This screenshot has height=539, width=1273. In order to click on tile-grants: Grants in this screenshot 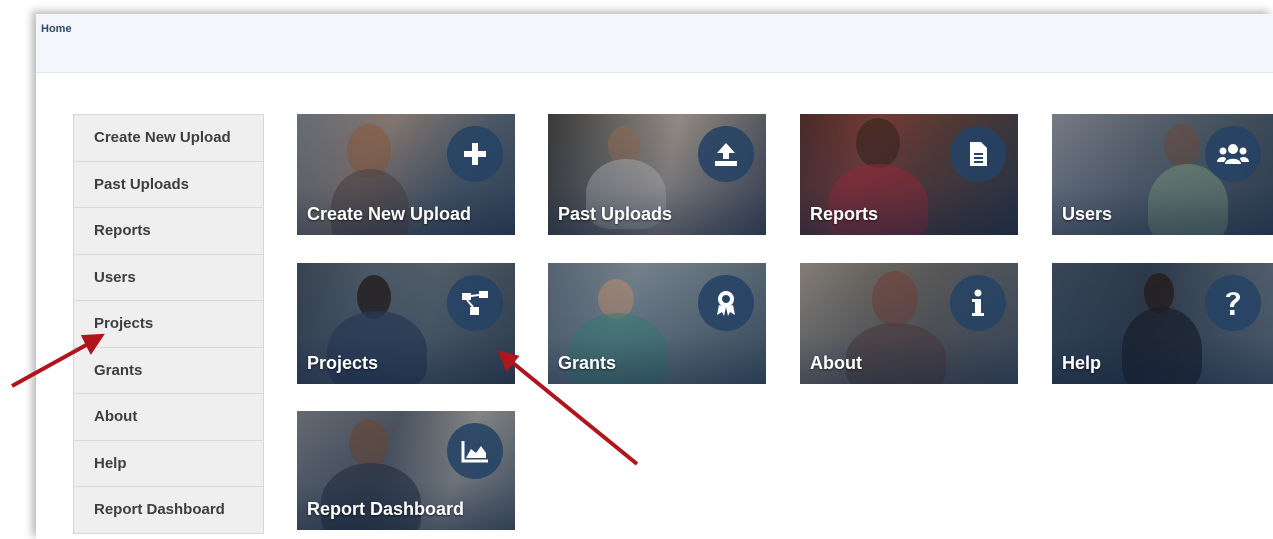, I will do `click(657, 323)`.